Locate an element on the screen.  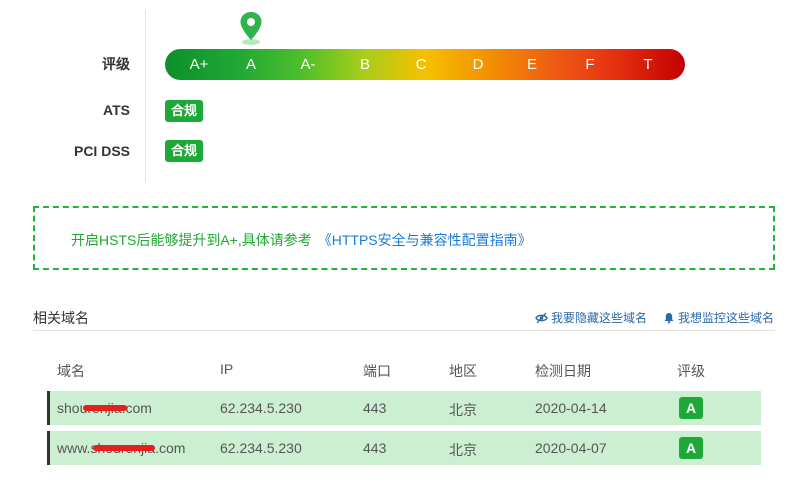
grade-marker-pin-icon is located at coordinates (251, 28).